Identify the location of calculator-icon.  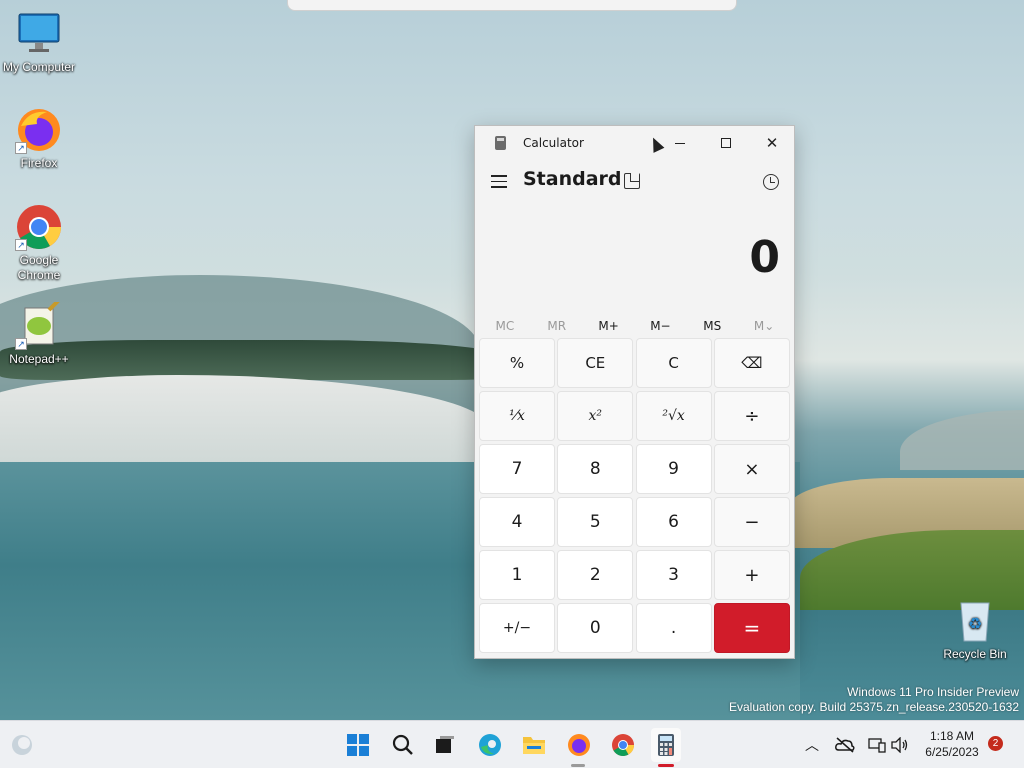
(666, 745).